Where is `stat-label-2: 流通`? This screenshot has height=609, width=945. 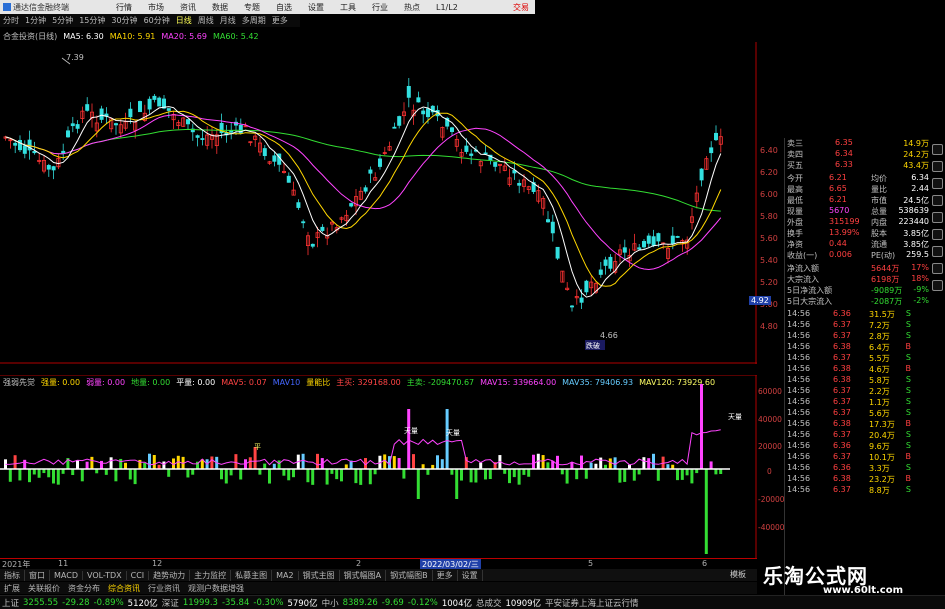 stat-label-2: 流通 is located at coordinates (879, 244).